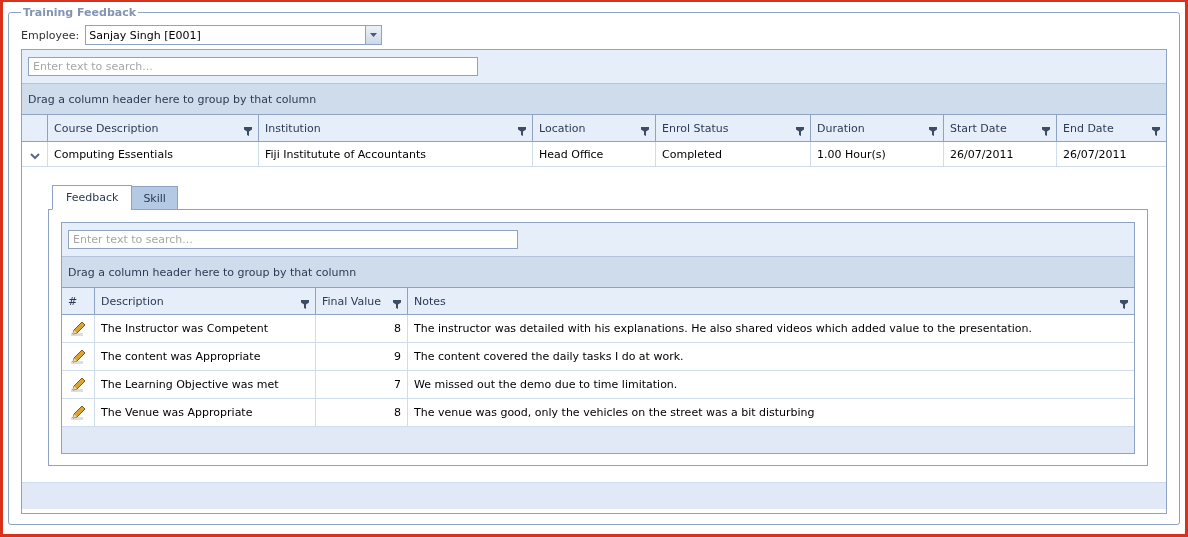 Image resolution: width=1188 pixels, height=537 pixels. Describe the element at coordinates (50, 35) in the screenshot. I see `field-label: Employee:` at that location.